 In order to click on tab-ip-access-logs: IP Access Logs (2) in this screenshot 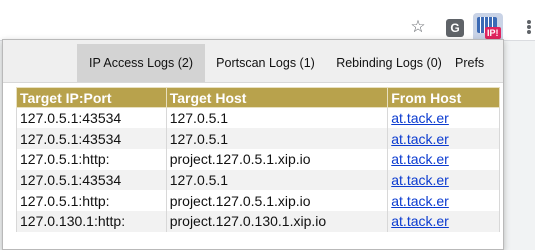, I will do `click(141, 63)`.